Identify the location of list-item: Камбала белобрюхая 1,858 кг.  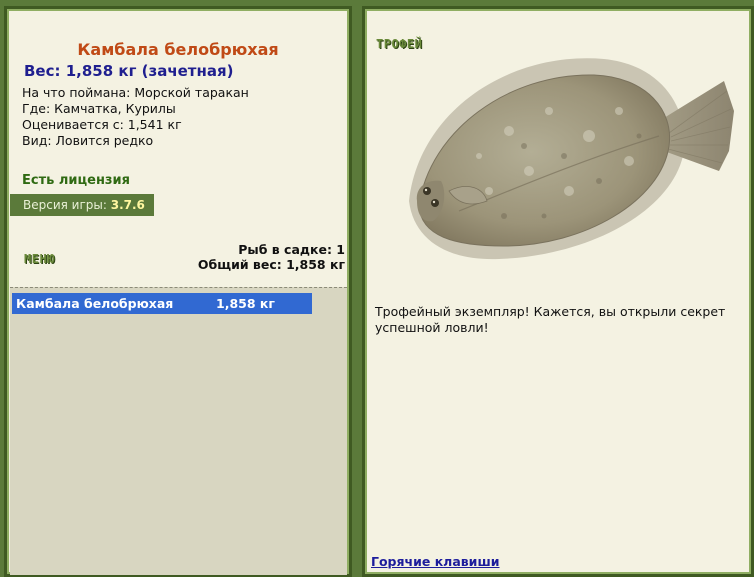
(162, 303).